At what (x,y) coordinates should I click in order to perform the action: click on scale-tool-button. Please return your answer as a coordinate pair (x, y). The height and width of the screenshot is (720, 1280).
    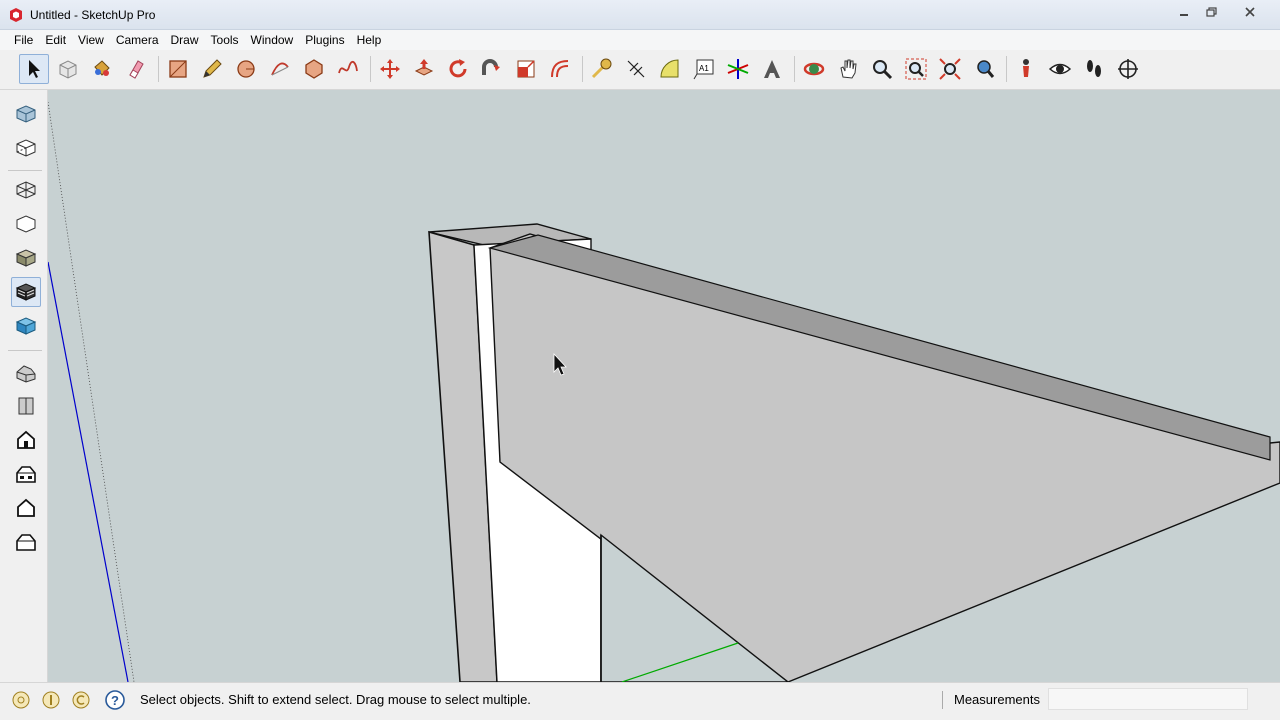
    Looking at the image, I should click on (526, 69).